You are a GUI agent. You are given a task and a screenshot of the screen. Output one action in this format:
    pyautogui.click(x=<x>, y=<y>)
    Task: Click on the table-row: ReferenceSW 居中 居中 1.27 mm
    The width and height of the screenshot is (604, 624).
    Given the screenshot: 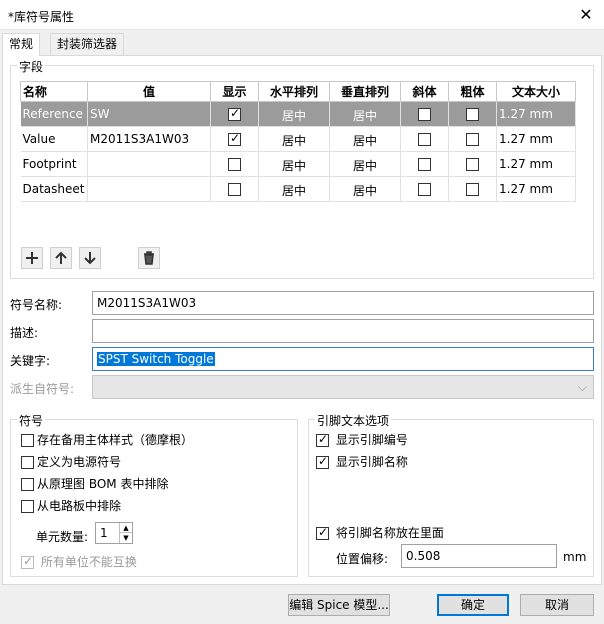 What is the action you would take?
    pyautogui.click(x=298, y=114)
    